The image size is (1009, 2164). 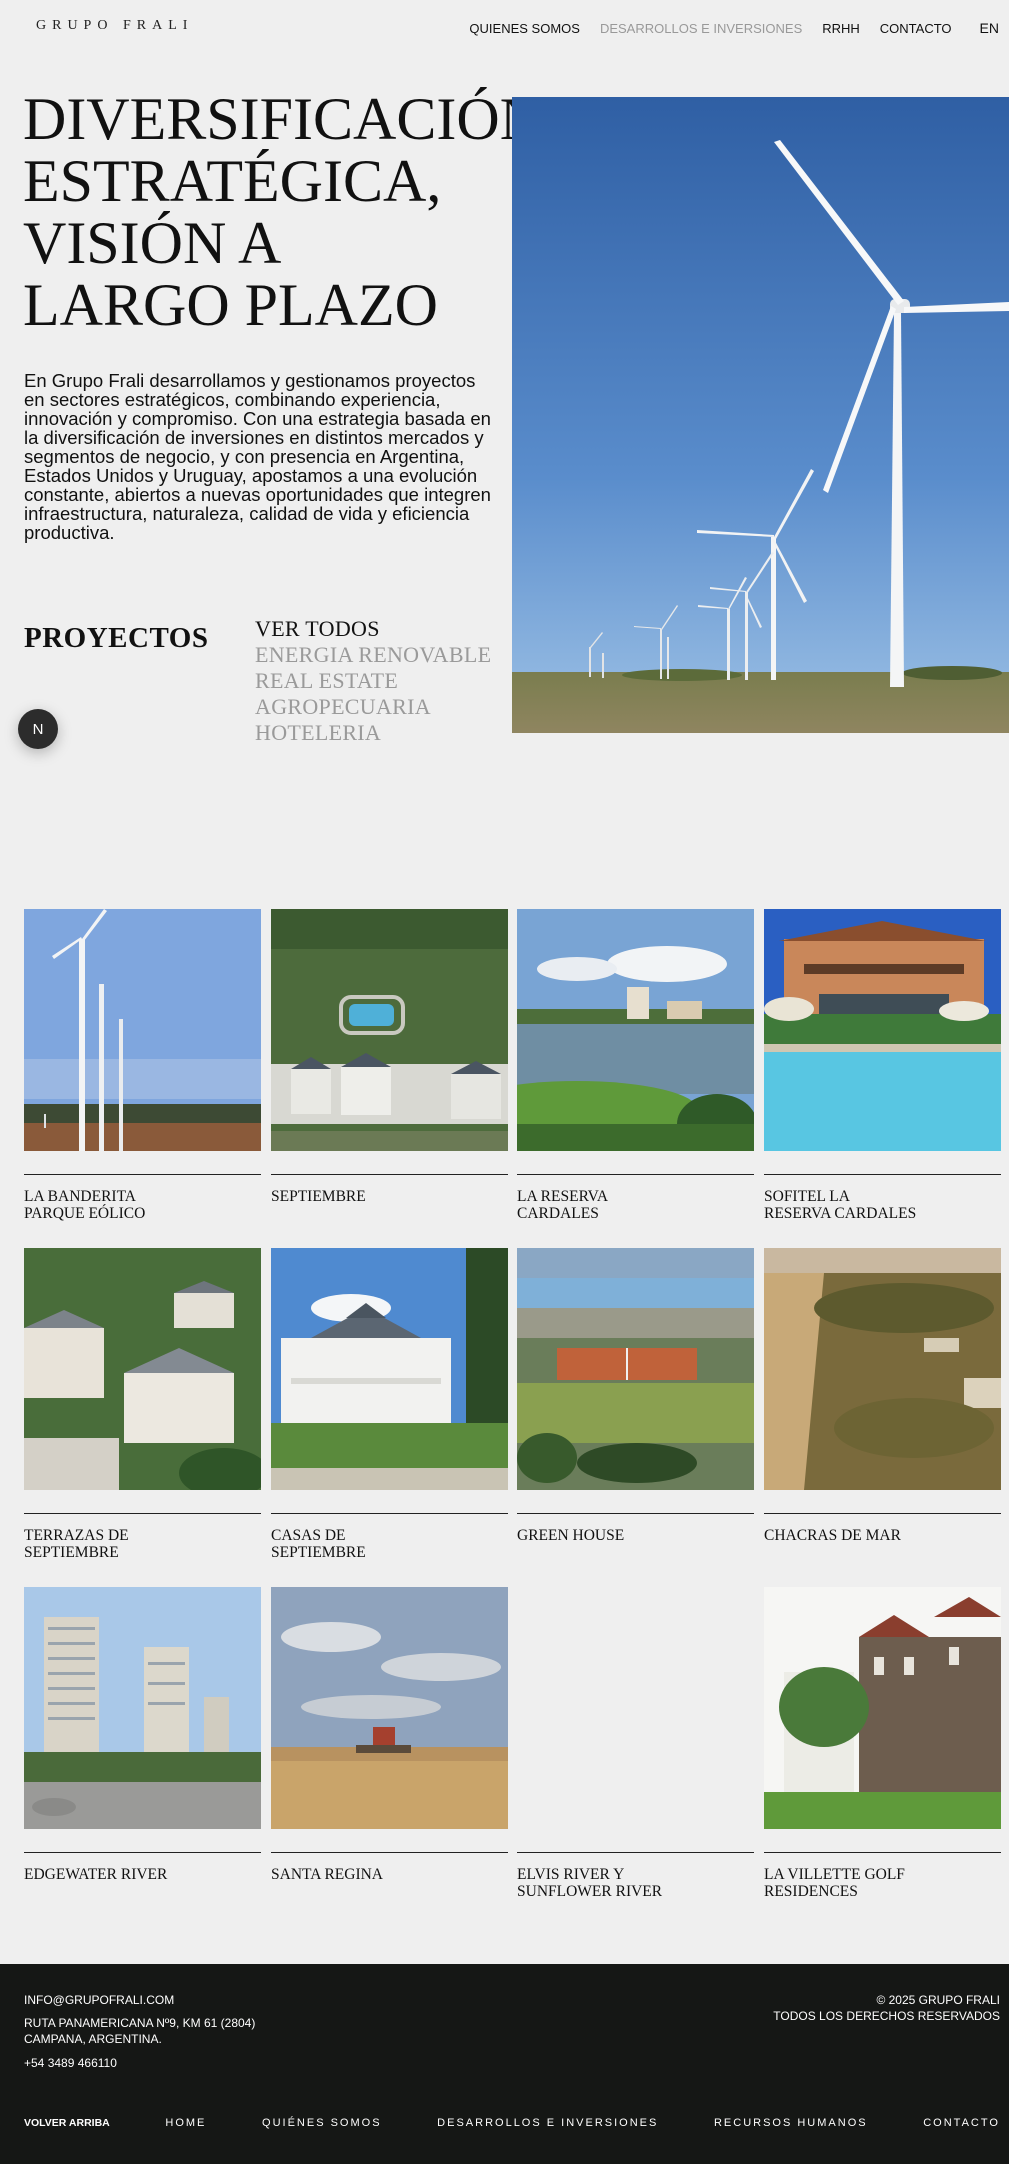 I want to click on hero-wind-turbine-image, so click(x=760, y=415).